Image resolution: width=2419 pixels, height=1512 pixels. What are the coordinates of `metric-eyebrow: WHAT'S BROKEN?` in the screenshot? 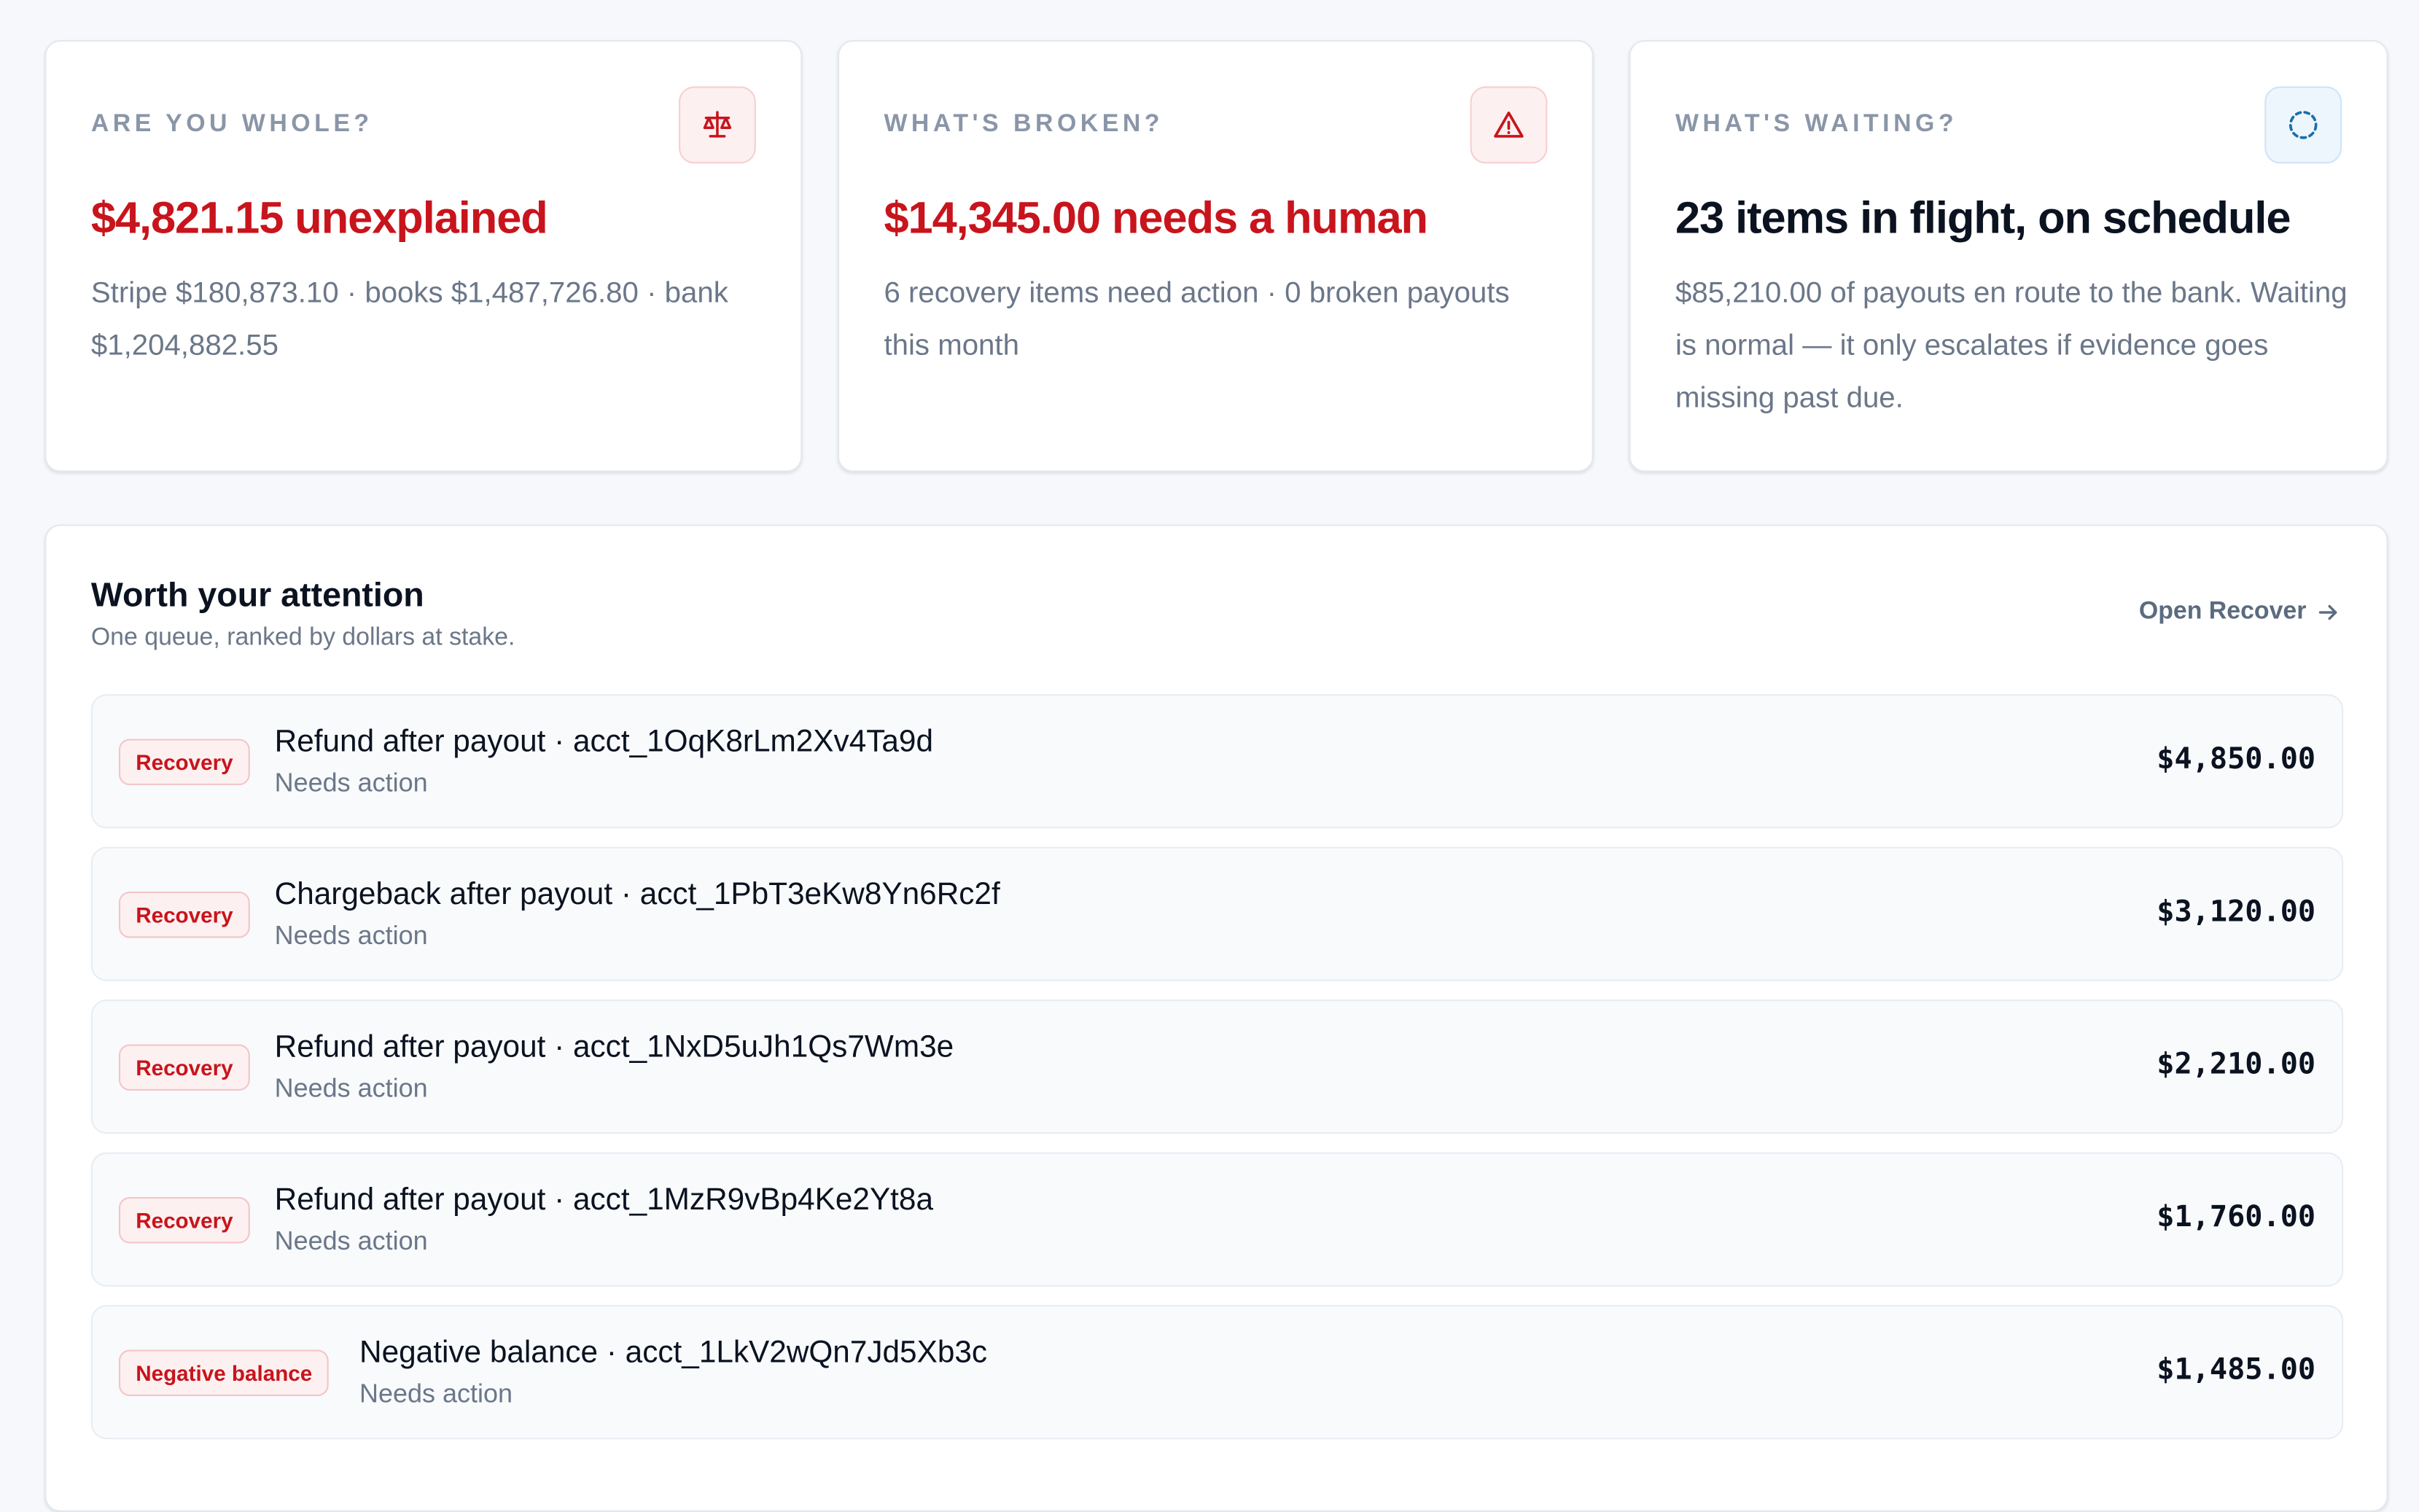 It's located at (1024, 124).